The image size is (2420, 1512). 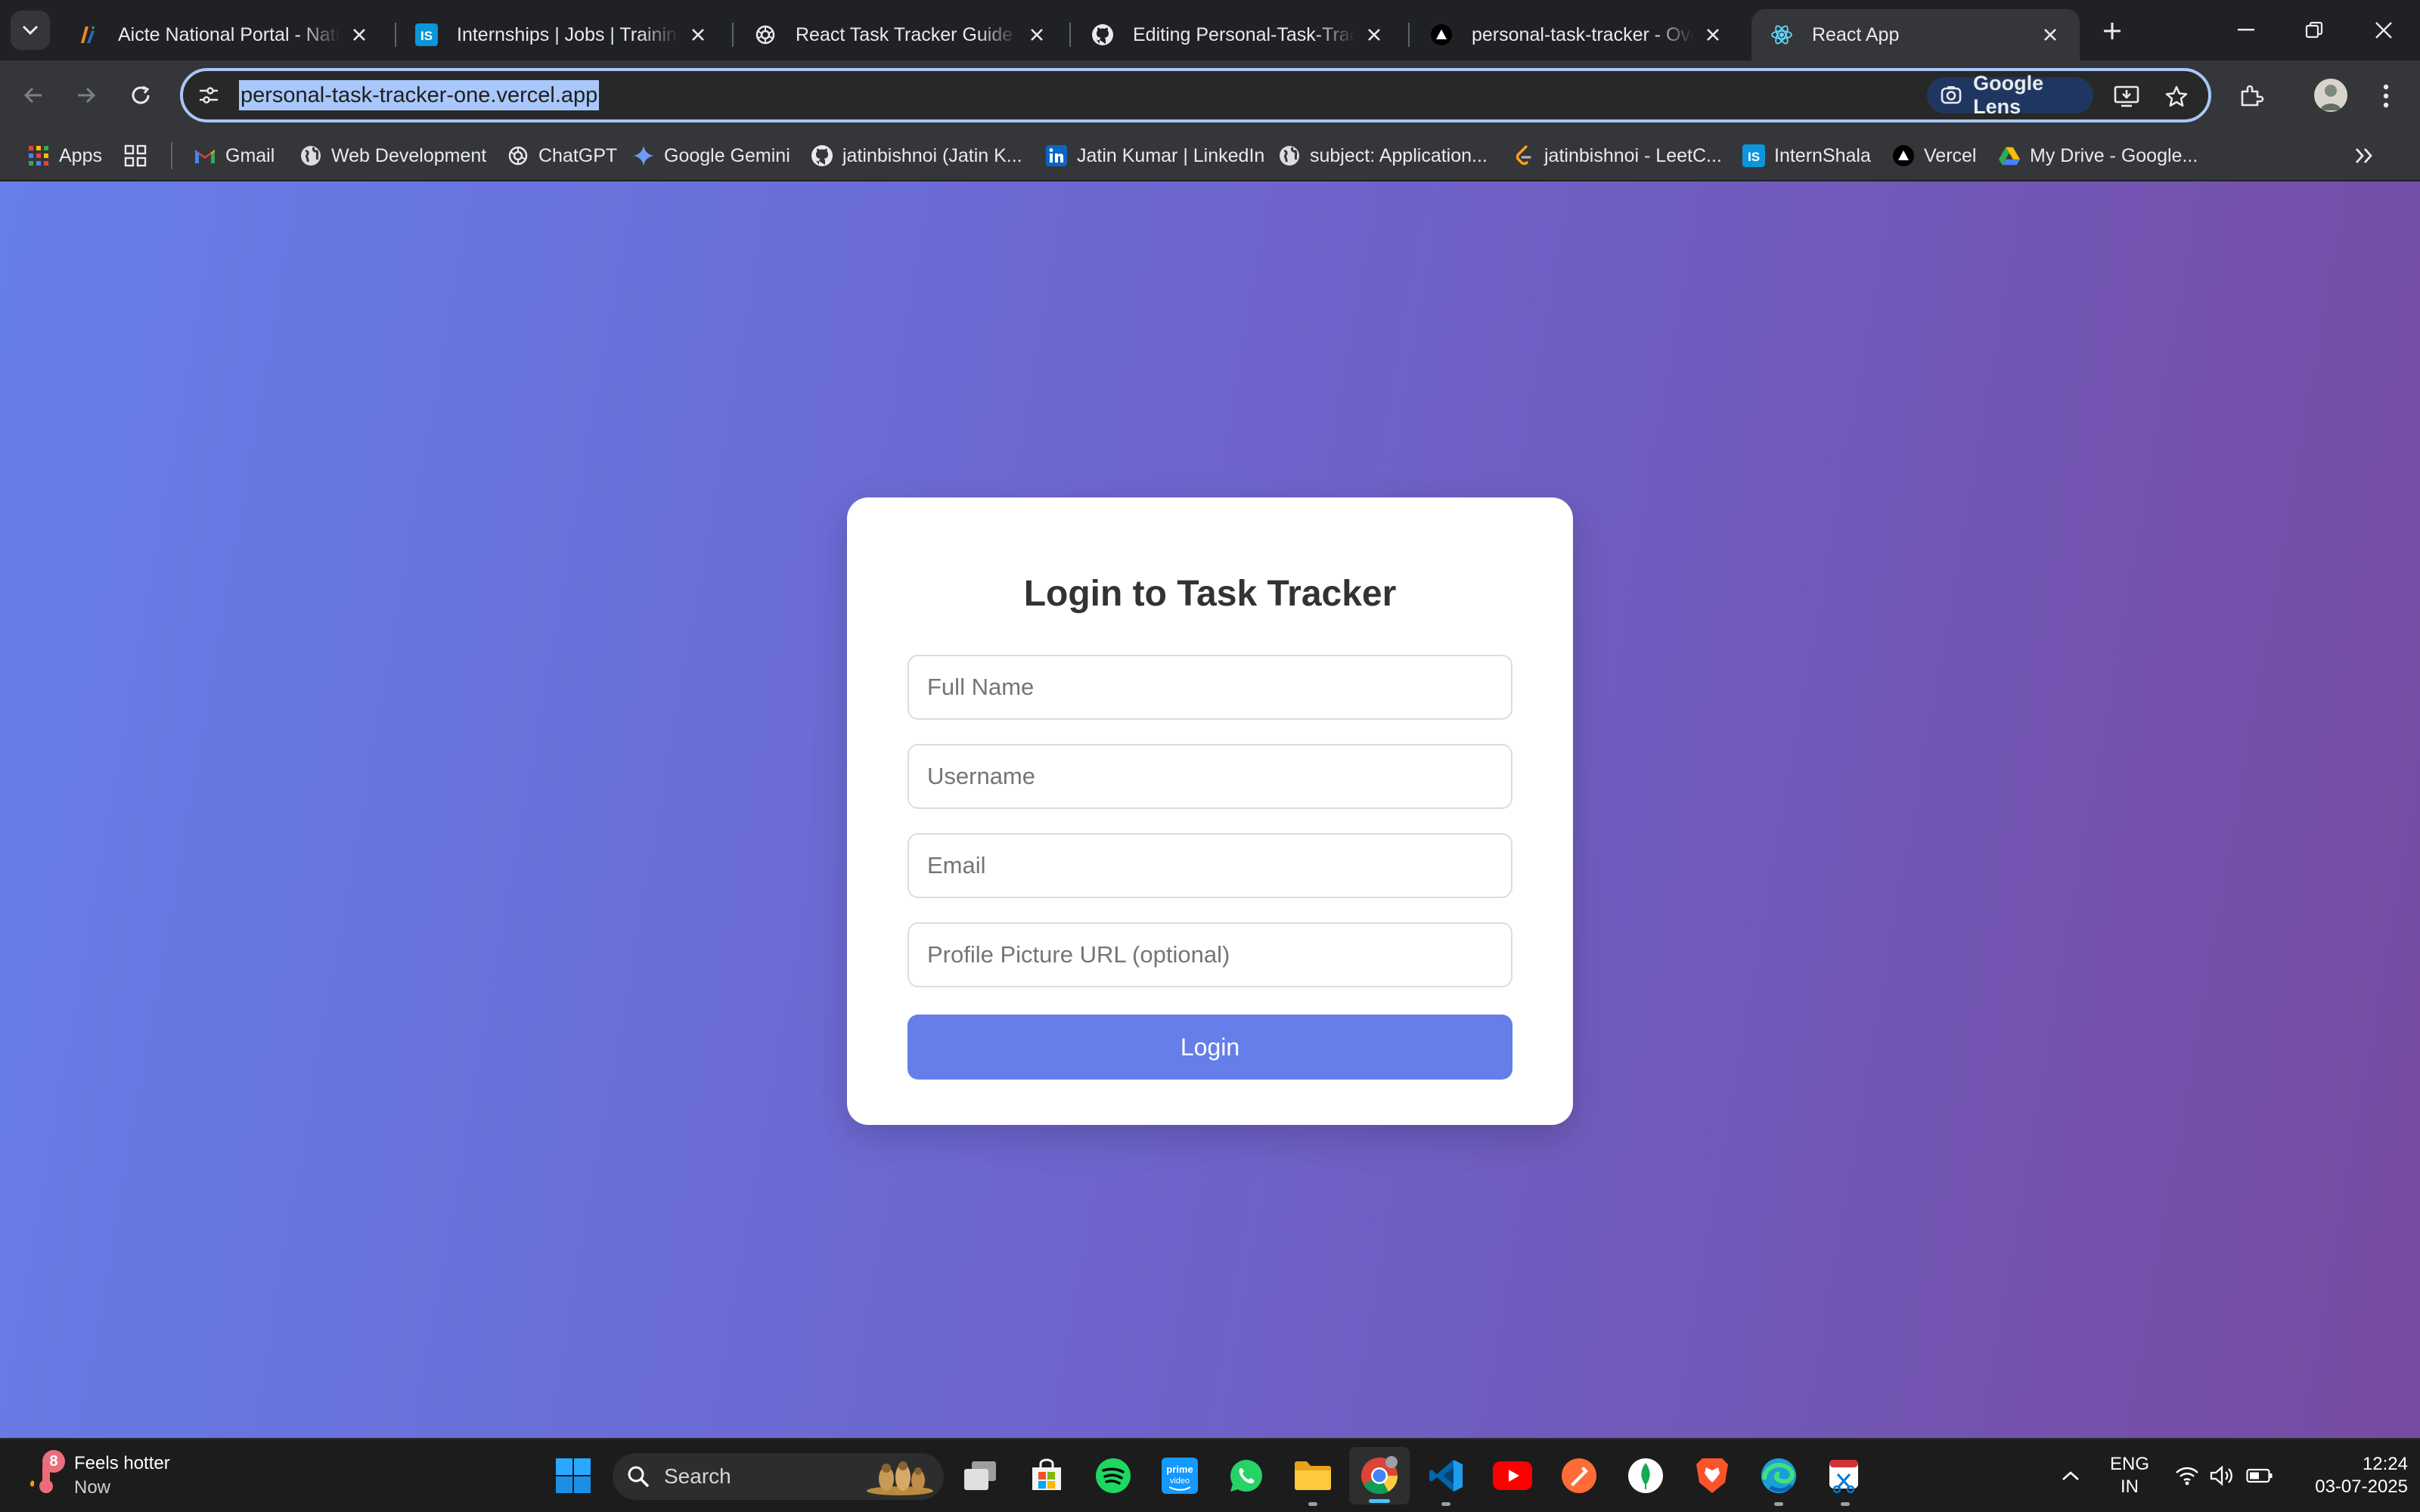 I want to click on vscode-icon, so click(x=1446, y=1476).